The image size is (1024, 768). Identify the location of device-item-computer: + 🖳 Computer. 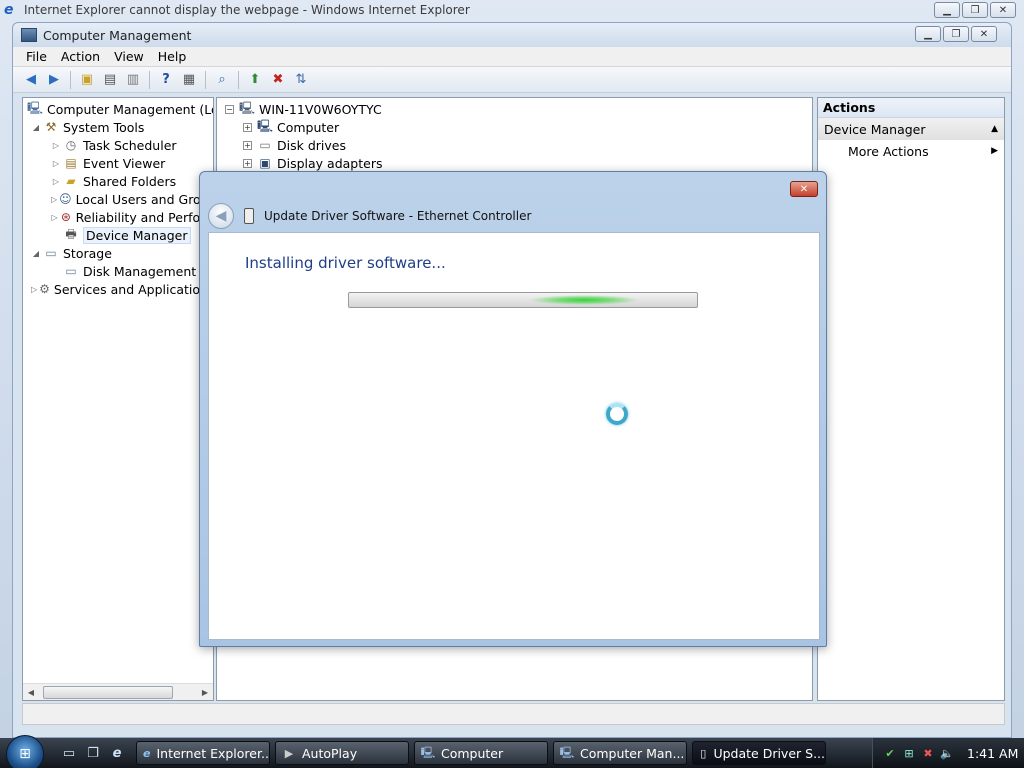
(514, 127).